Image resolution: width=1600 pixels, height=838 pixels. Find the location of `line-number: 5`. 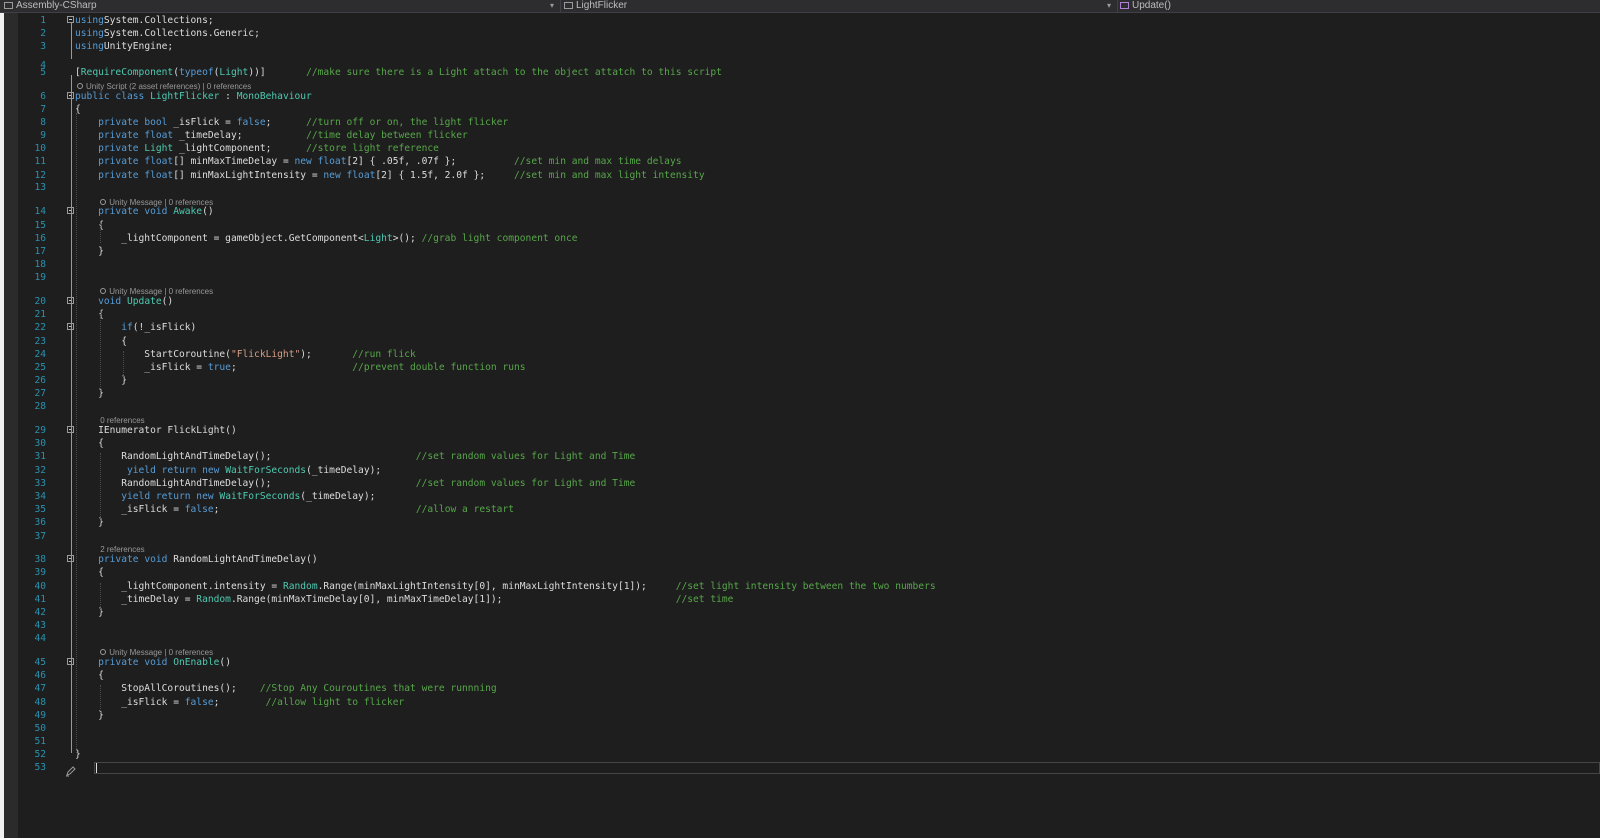

line-number: 5 is located at coordinates (43, 72).